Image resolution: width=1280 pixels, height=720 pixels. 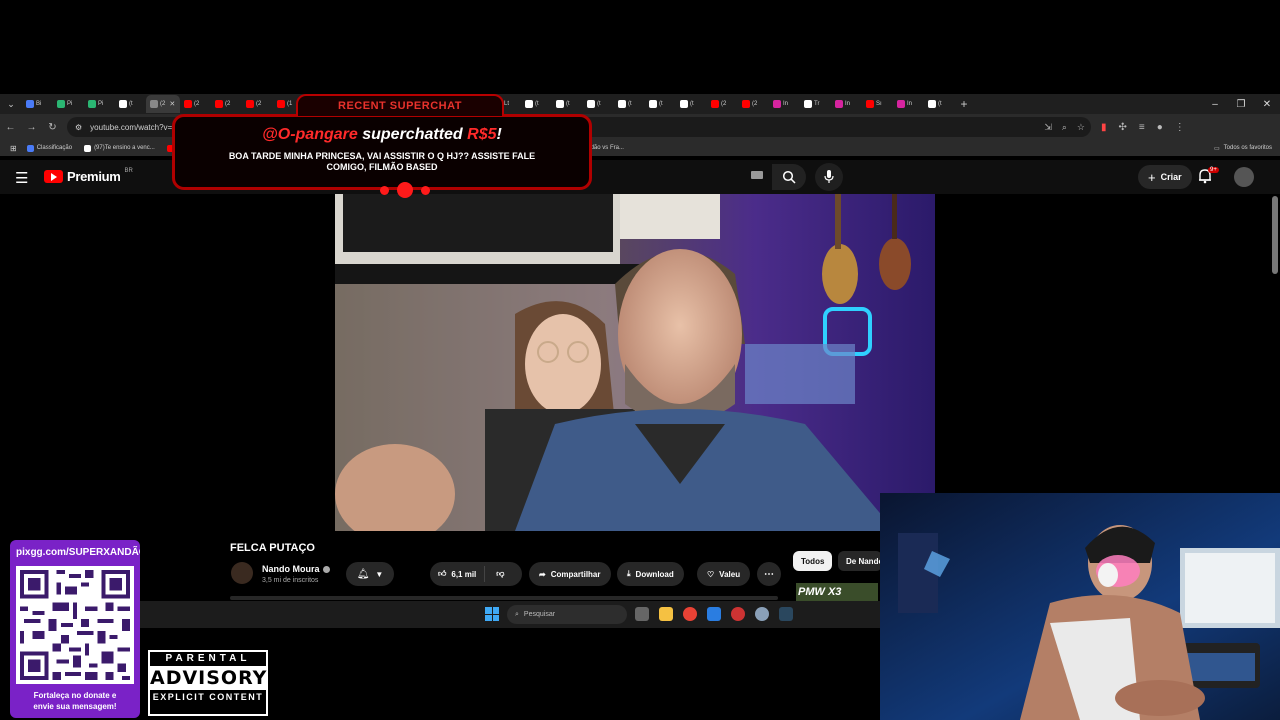 What do you see at coordinates (37, 104) in the screenshot?
I see `browser-tab: Bi` at bounding box center [37, 104].